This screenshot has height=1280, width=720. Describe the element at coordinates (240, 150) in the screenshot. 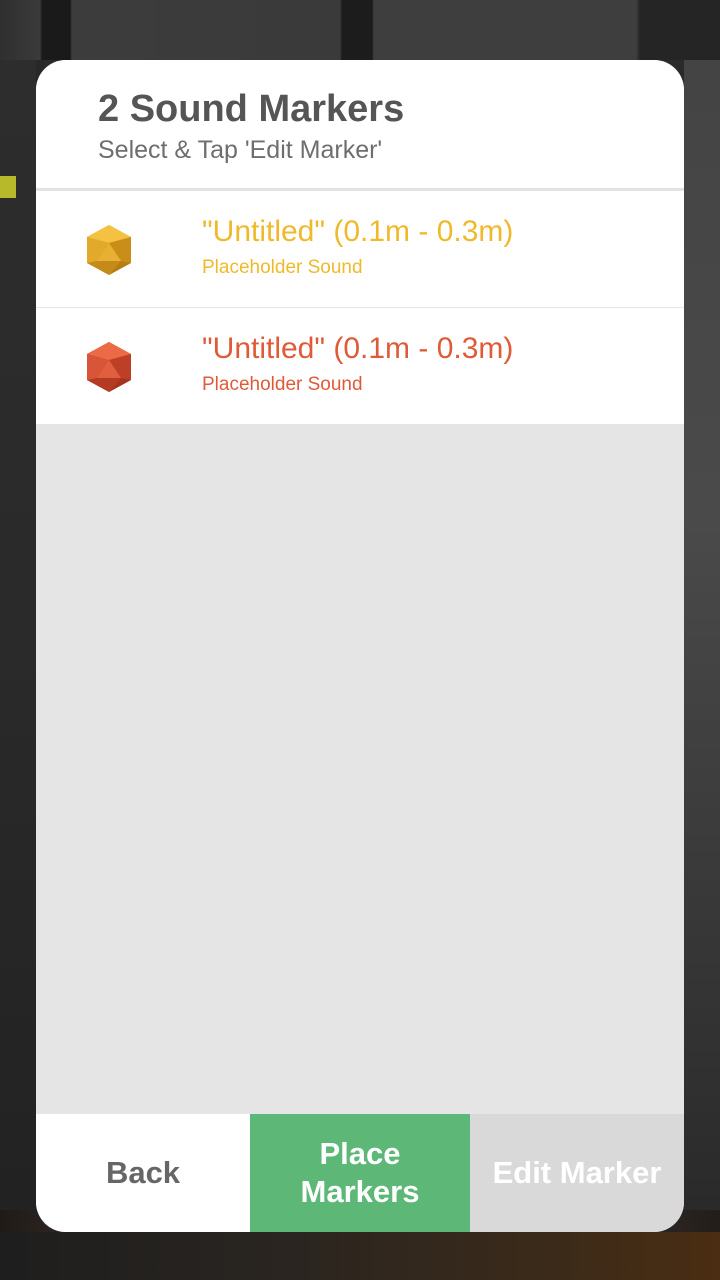

I see `panel-subtitle: Select & Tap 'Edit Marker'` at that location.